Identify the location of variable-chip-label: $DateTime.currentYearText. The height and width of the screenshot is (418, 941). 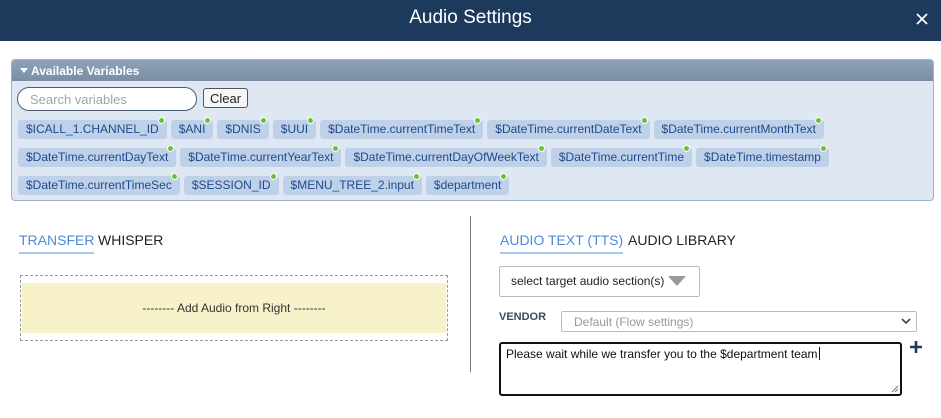
(261, 157).